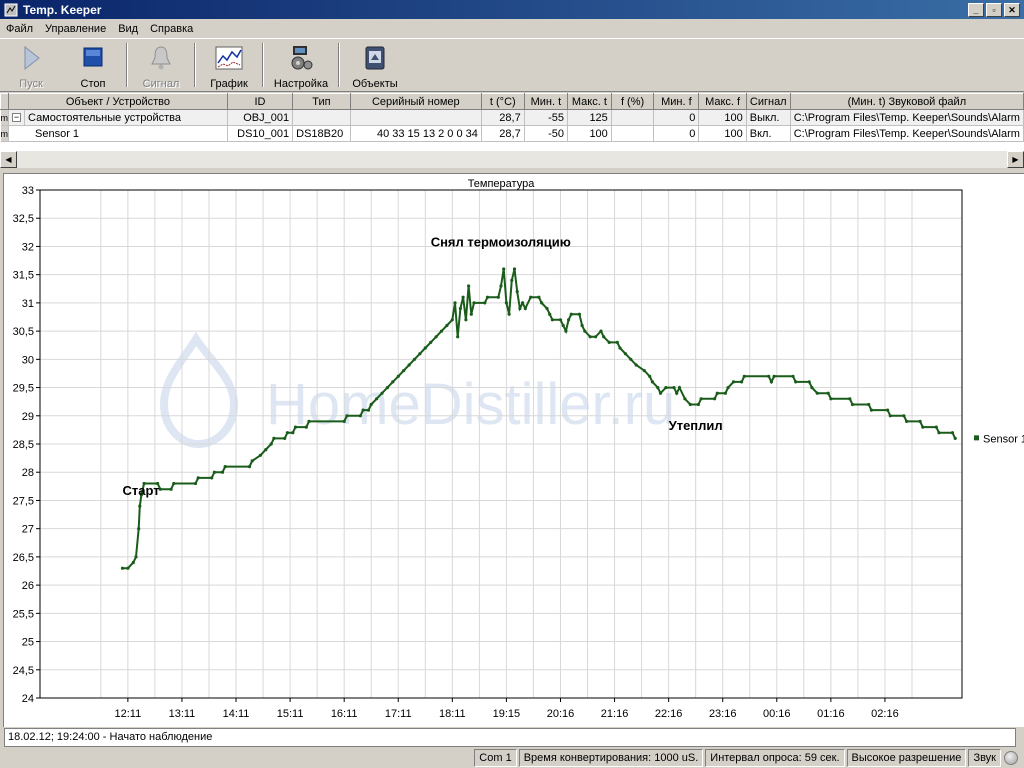 Image resolution: width=1024 pixels, height=768 pixels. What do you see at coordinates (28, 247) in the screenshot?
I see `y-tick-label: 32` at bounding box center [28, 247].